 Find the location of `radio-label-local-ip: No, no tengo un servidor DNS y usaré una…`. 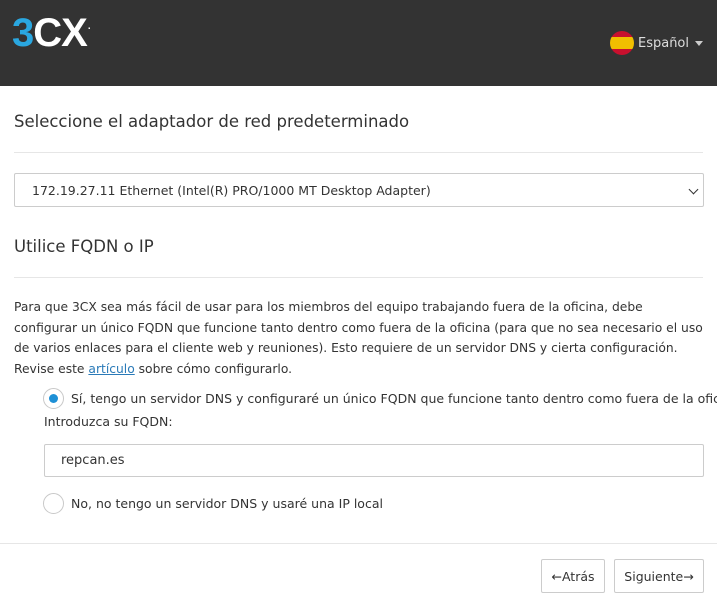

radio-label-local-ip: No, no tengo un servidor DNS y usaré una… is located at coordinates (227, 503).